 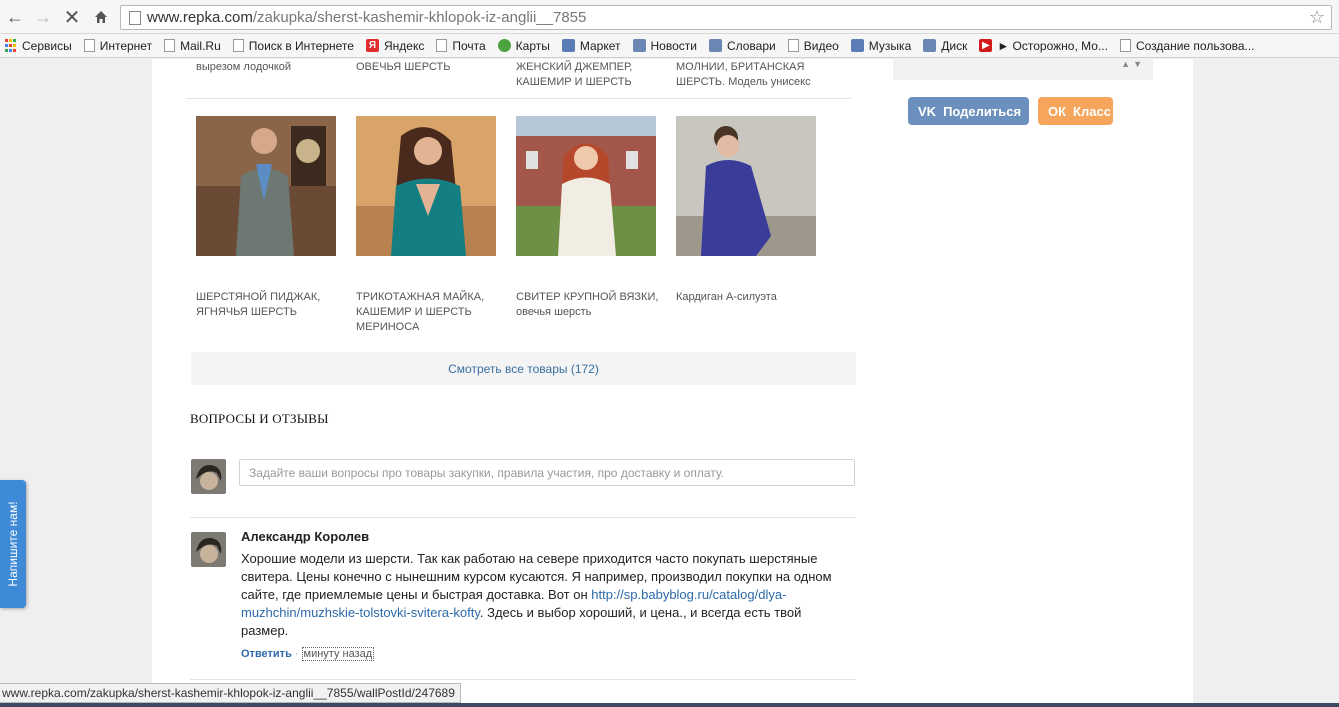 What do you see at coordinates (523, 368) in the screenshot?
I see `see-all-products-button: Смотреть все товары (172)` at bounding box center [523, 368].